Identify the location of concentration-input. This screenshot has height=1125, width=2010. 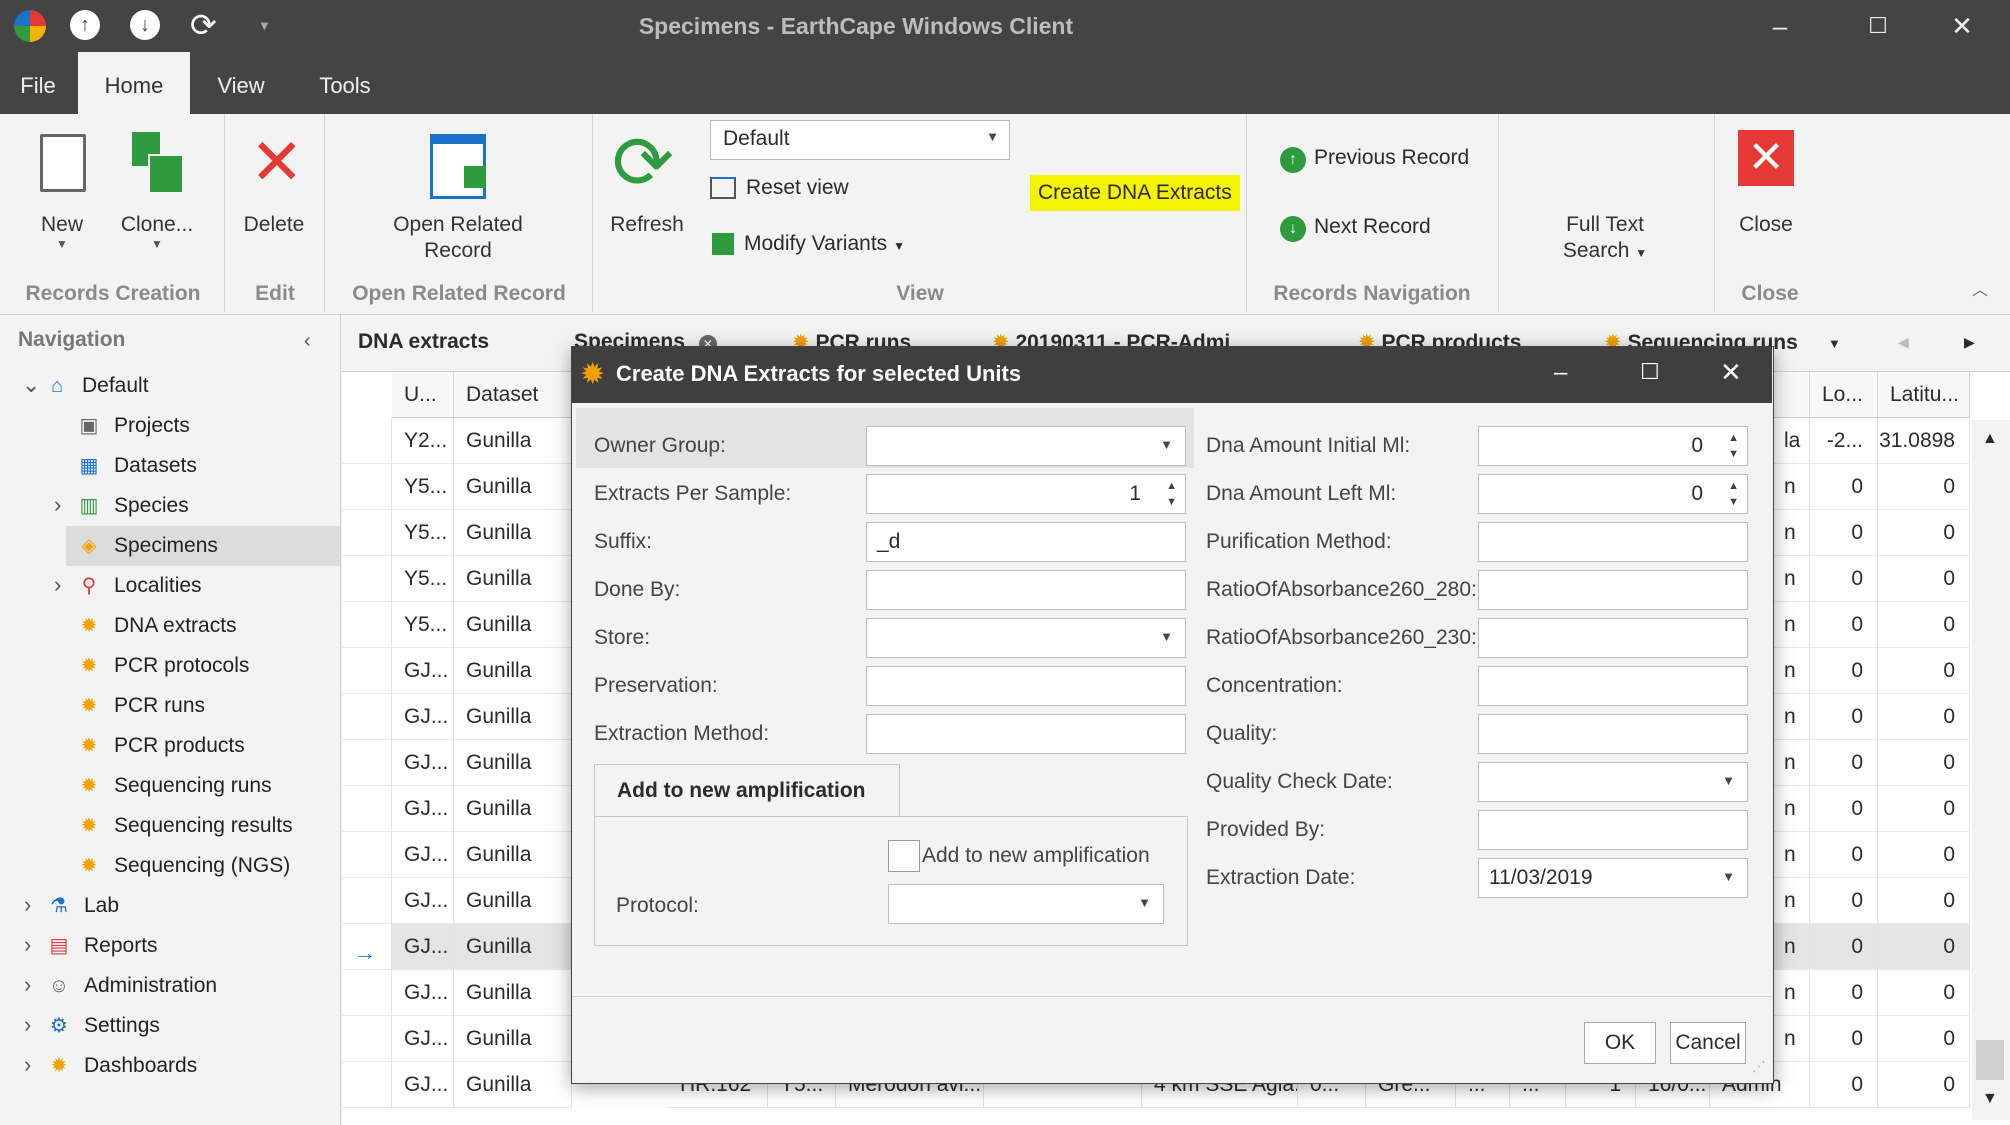
(1613, 686).